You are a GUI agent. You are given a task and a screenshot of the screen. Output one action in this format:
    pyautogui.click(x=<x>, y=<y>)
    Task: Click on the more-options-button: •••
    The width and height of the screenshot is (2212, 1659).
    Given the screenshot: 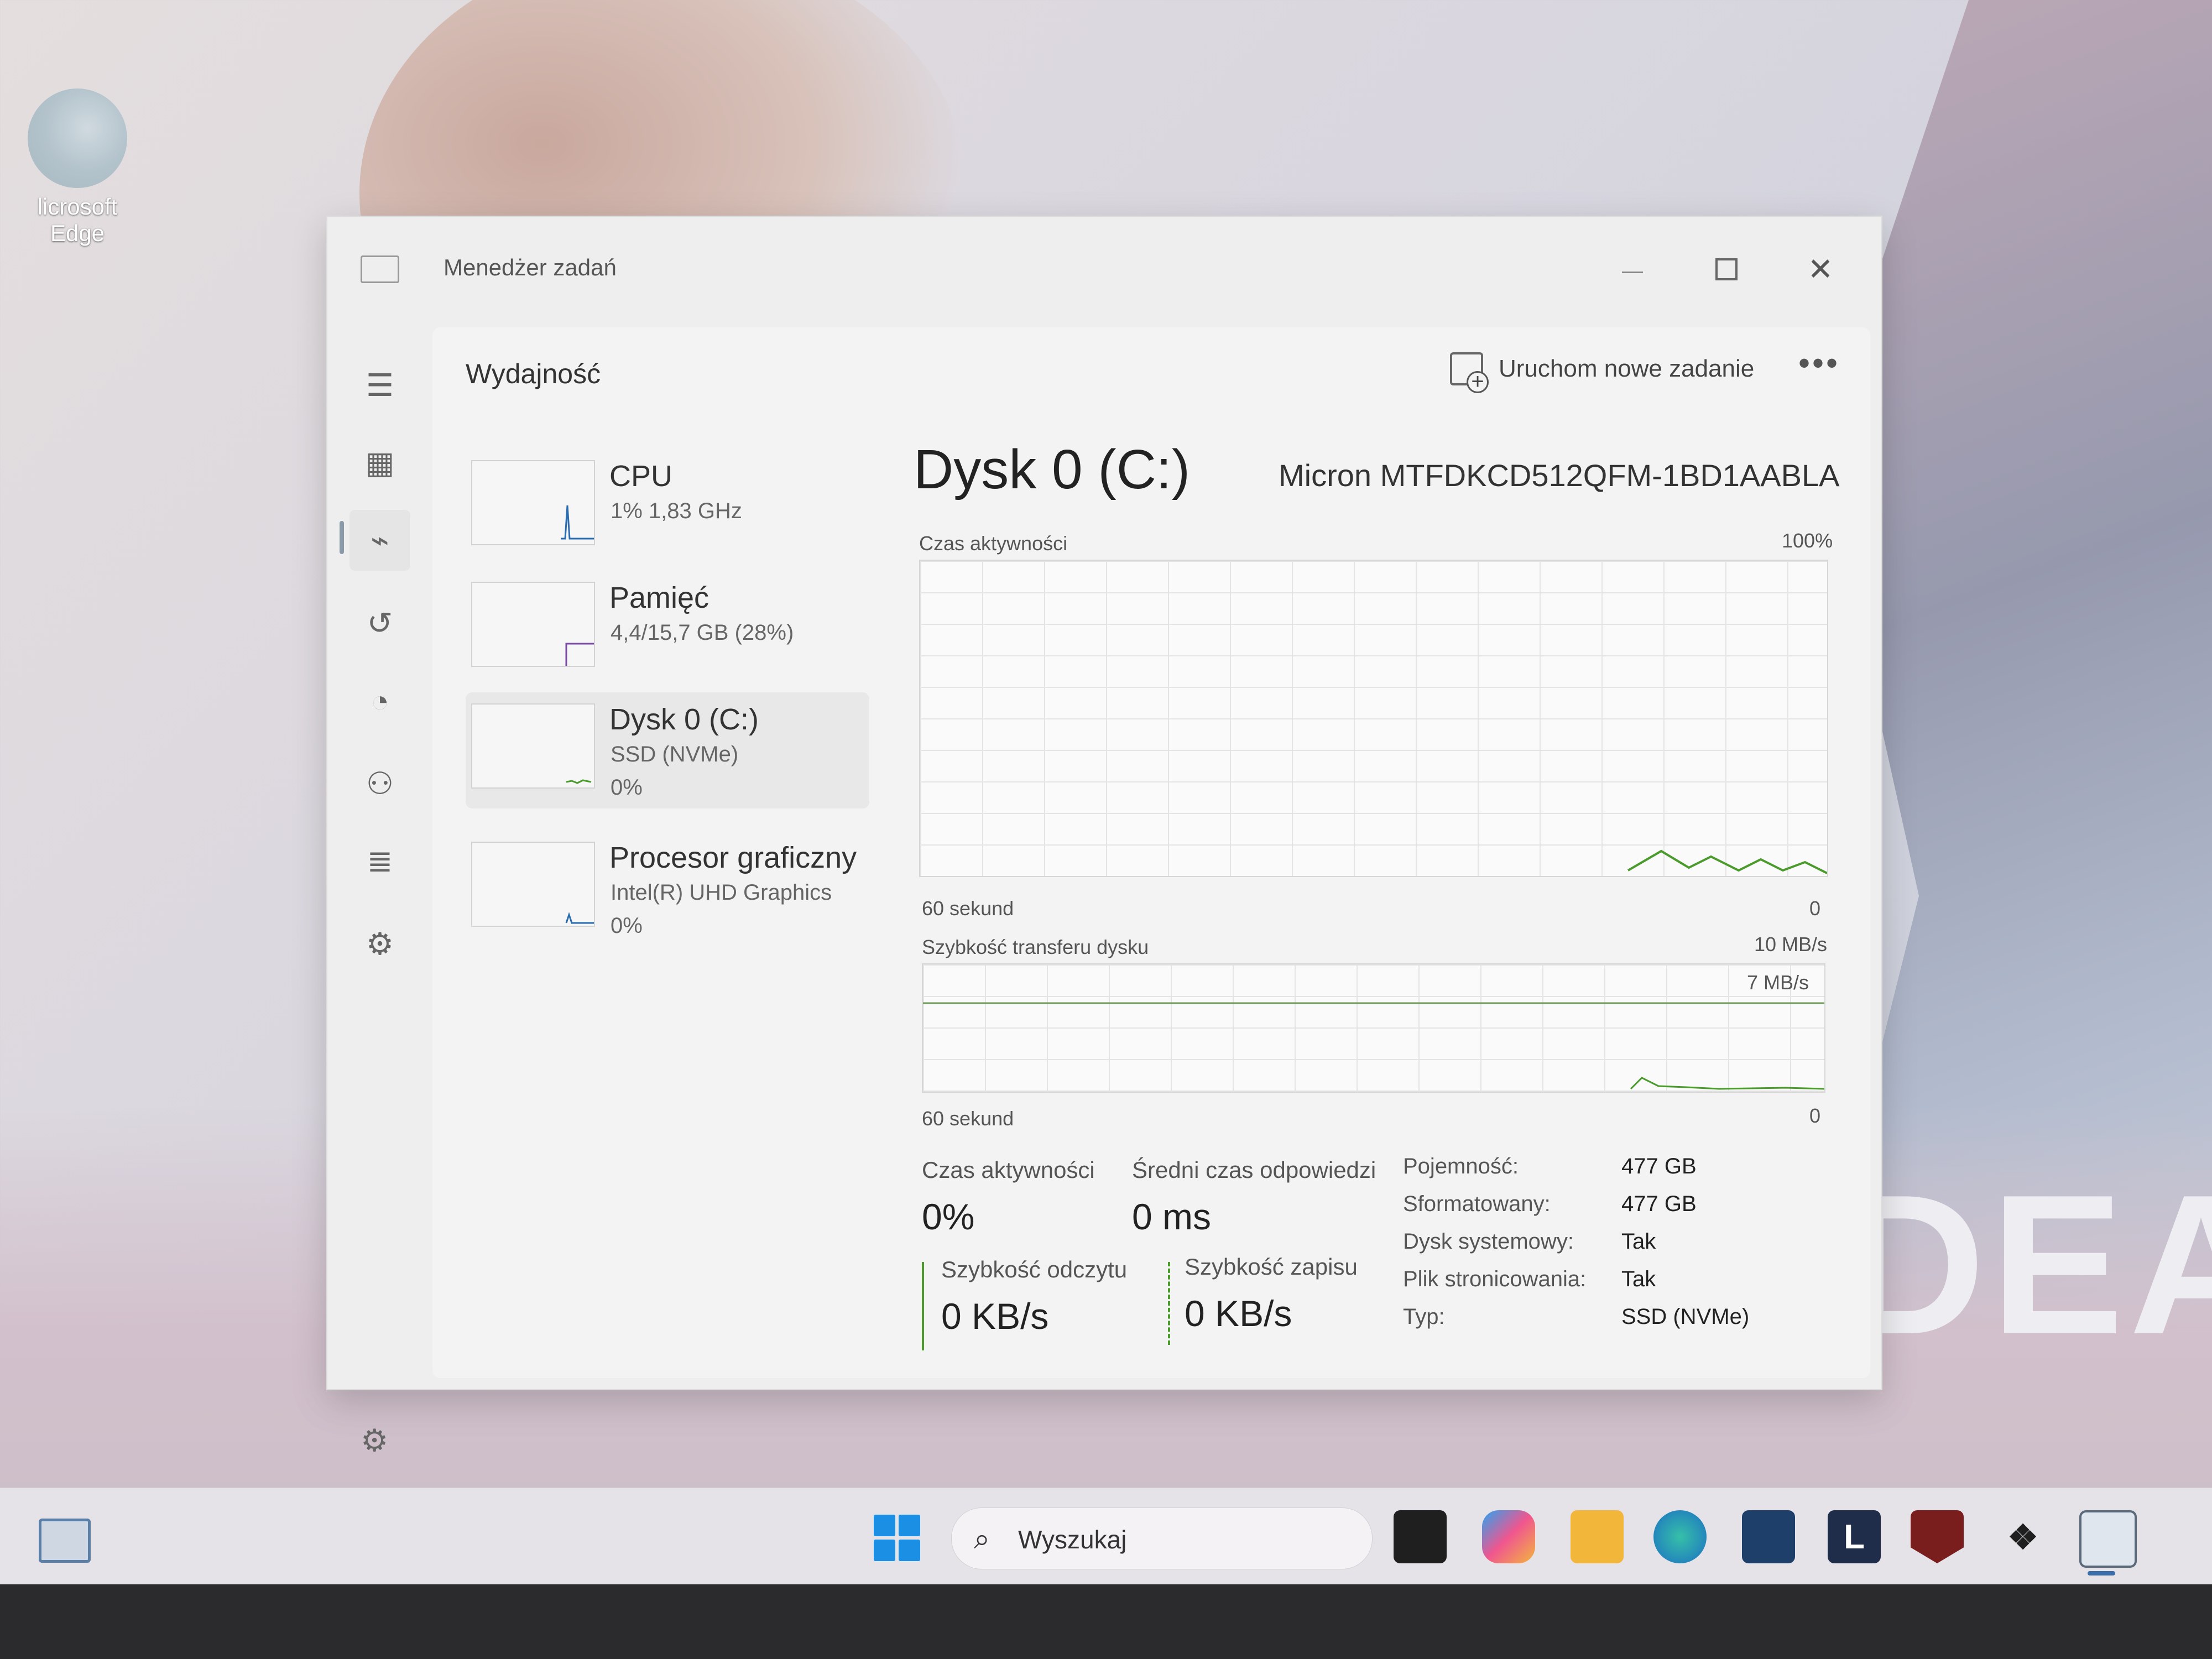 What is the action you would take?
    pyautogui.click(x=1819, y=363)
    